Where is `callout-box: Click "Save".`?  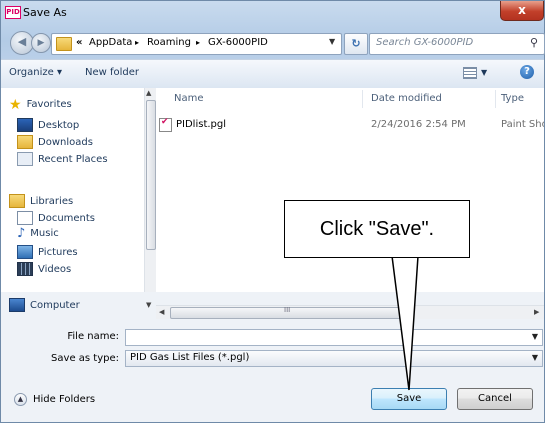
callout-box: Click "Save". is located at coordinates (377, 229).